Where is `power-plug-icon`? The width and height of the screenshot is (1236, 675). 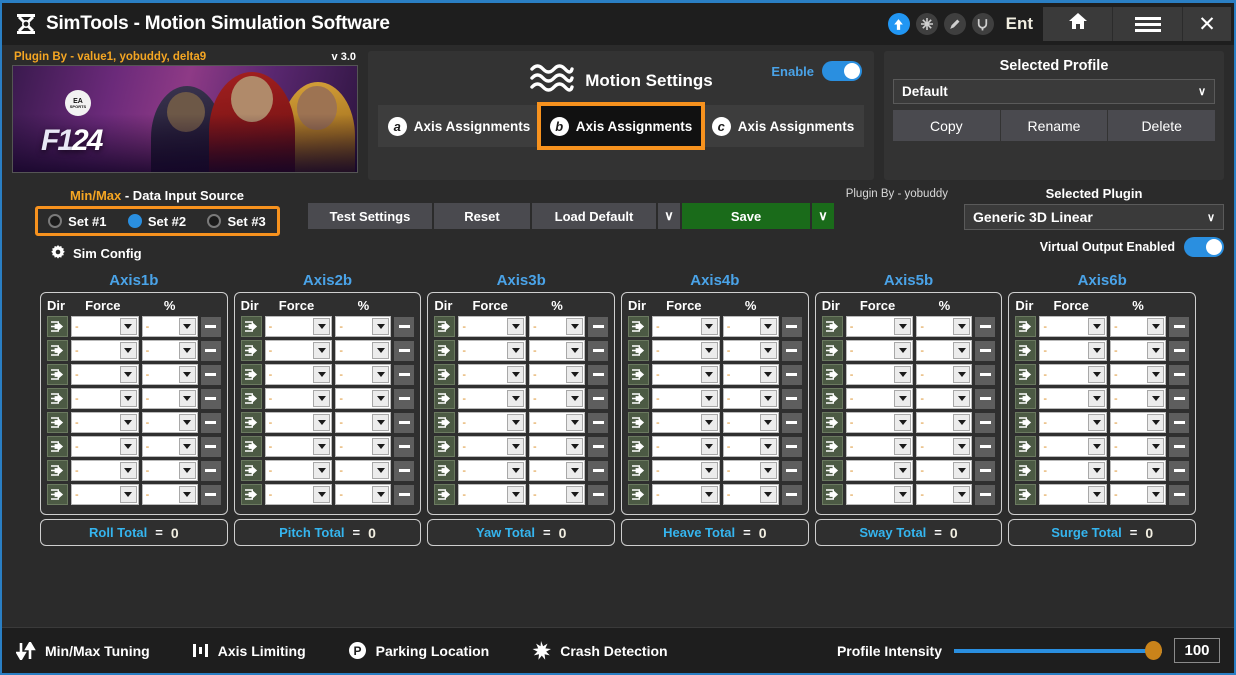 power-plug-icon is located at coordinates (982, 24).